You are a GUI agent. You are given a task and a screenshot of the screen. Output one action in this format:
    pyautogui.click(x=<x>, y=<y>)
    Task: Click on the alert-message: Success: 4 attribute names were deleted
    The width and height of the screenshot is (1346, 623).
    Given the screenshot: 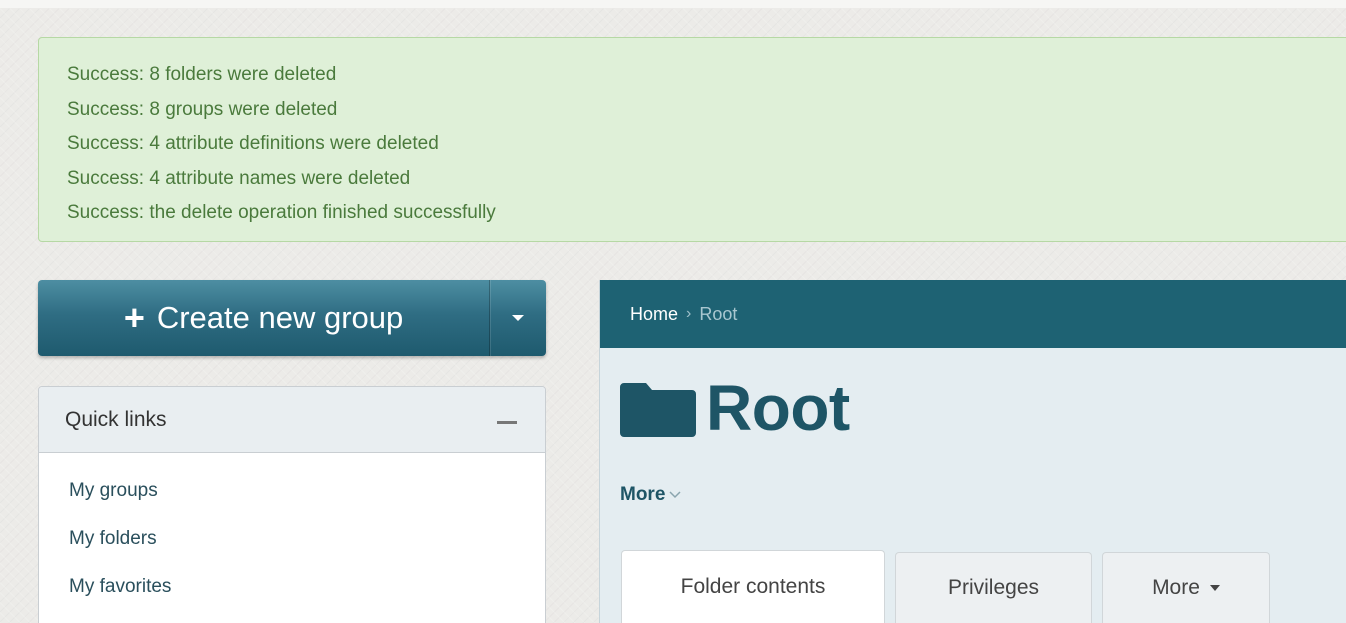 What is the action you would take?
    pyautogui.click(x=239, y=178)
    